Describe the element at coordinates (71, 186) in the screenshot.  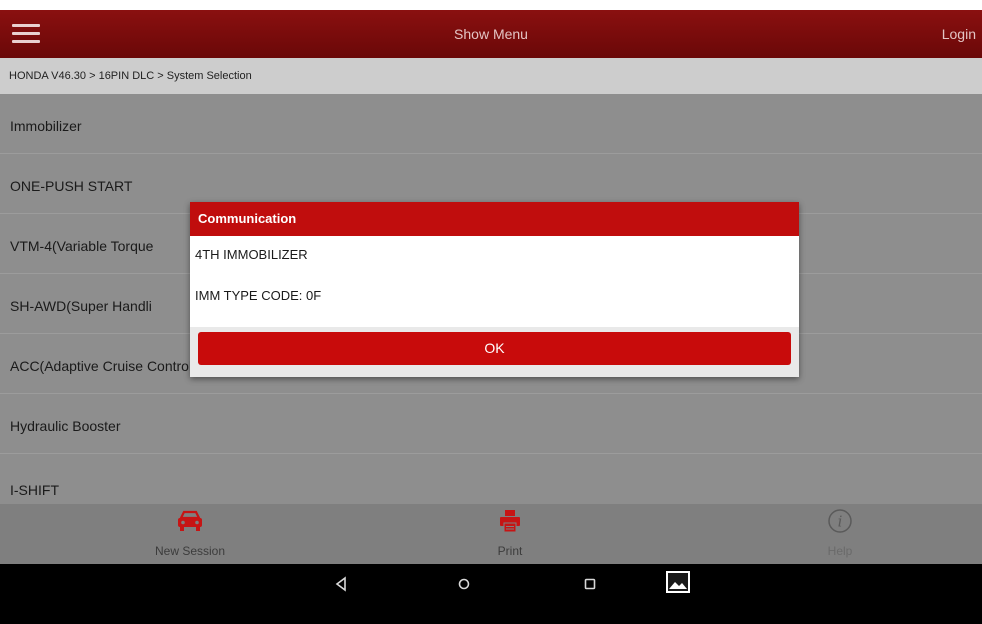
I see `list-item-label: ONE-PUSH START` at that location.